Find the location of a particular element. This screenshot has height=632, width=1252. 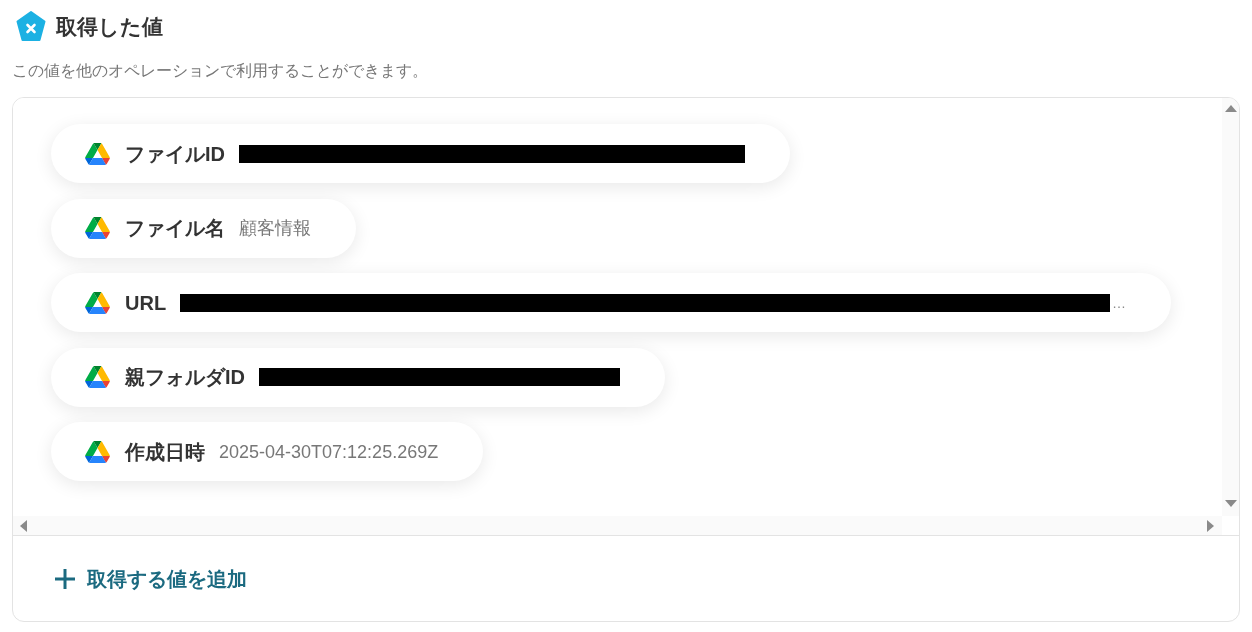

add-value-button: 取得する値を追加 is located at coordinates (151, 578).